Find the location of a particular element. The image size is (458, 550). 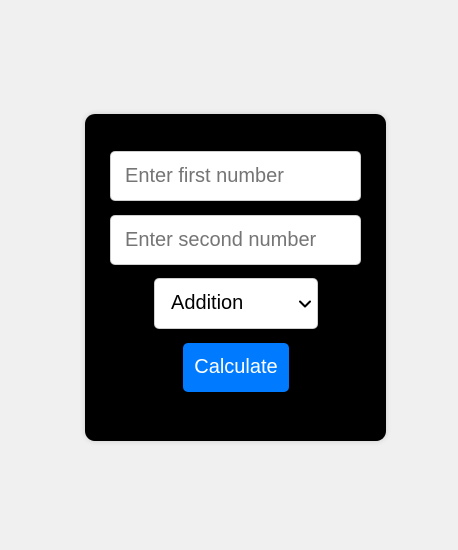

operation-select-value: Addition is located at coordinates (207, 303).